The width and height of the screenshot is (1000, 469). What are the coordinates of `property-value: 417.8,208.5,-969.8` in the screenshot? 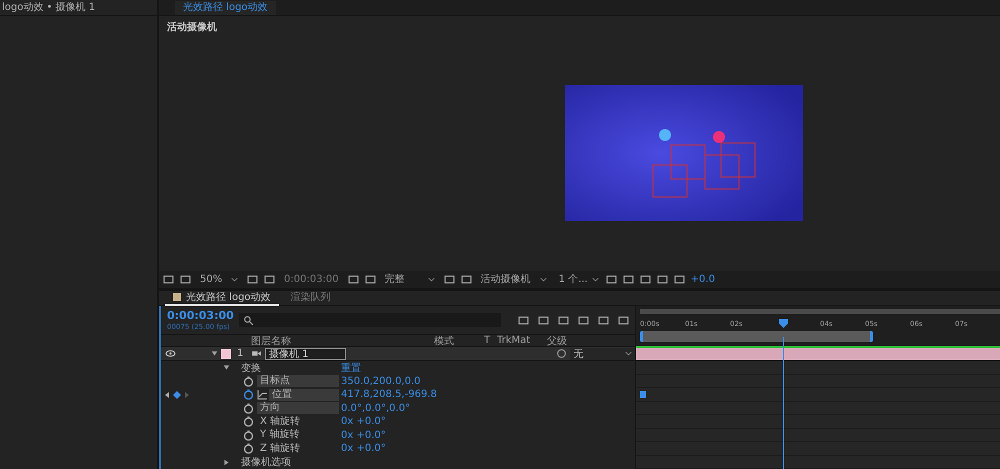 It's located at (389, 394).